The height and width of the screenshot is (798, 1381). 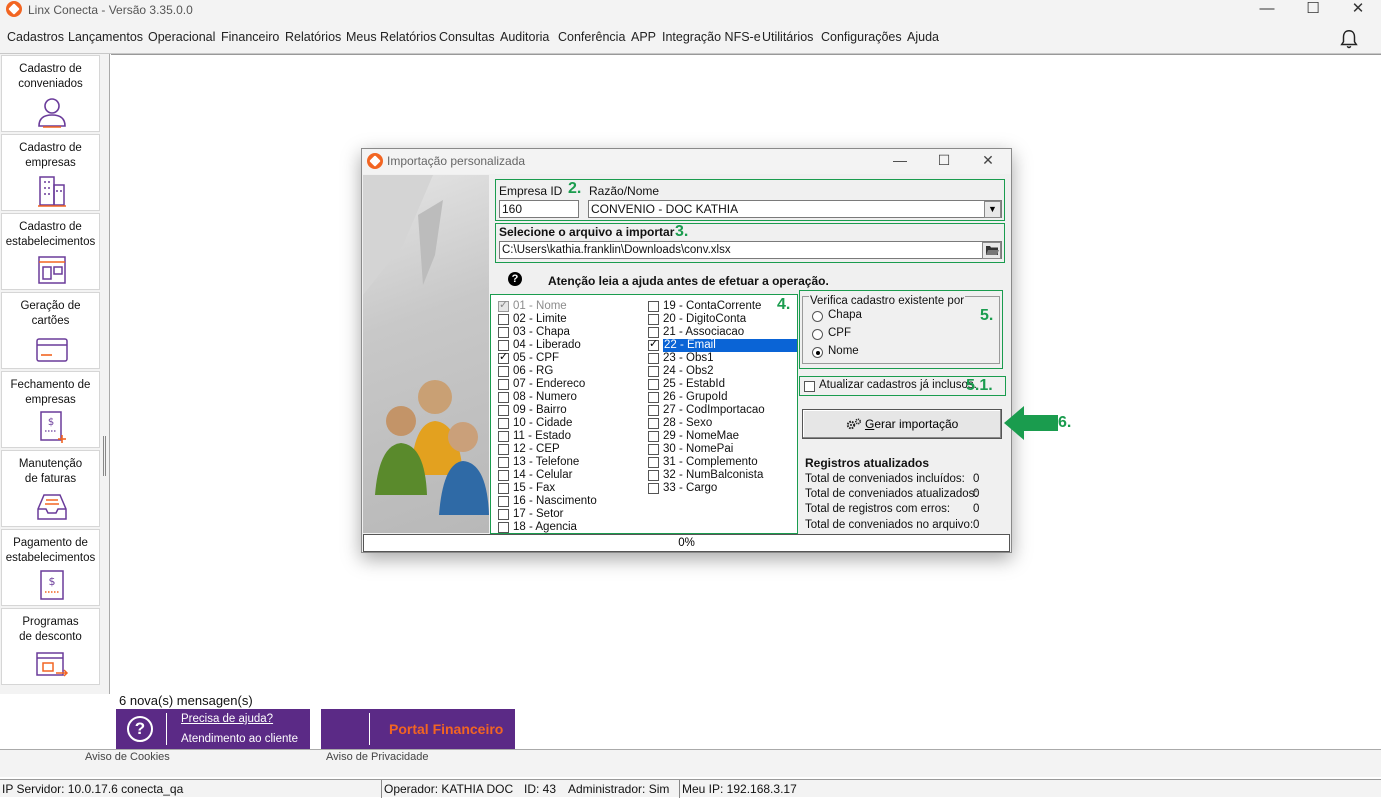 What do you see at coordinates (546, 462) in the screenshot?
I see `field-item-label: 13 - Telefone` at bounding box center [546, 462].